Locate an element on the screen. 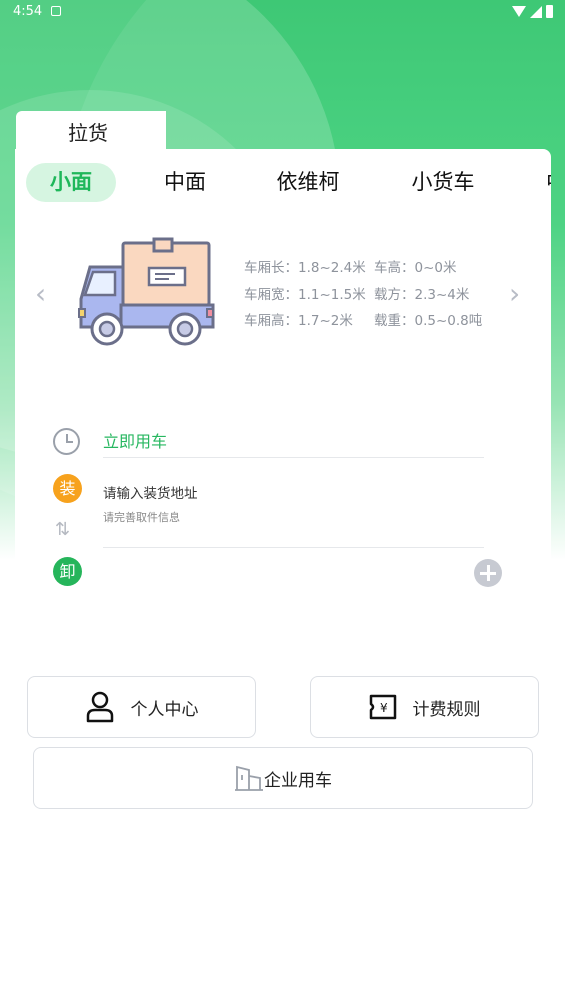 Image resolution: width=565 pixels, height=1004 pixels. battery-icon is located at coordinates (549, 11).